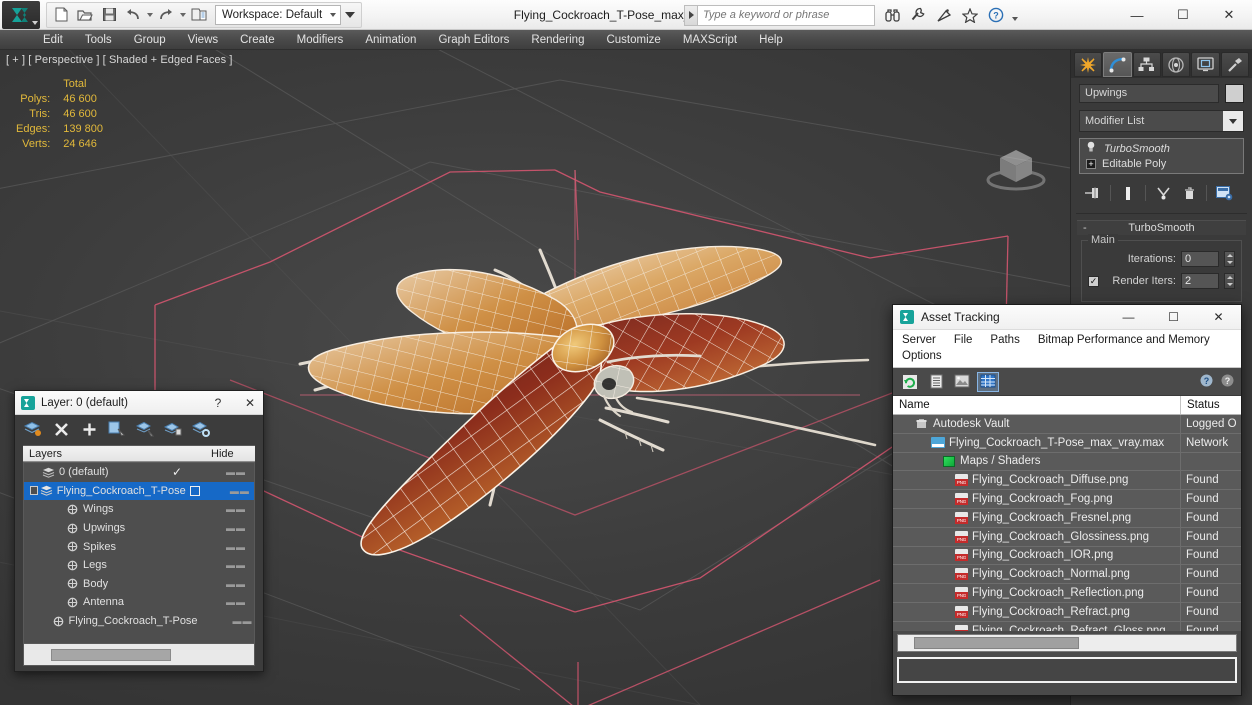  What do you see at coordinates (89, 429) in the screenshot?
I see `plus-icon` at bounding box center [89, 429].